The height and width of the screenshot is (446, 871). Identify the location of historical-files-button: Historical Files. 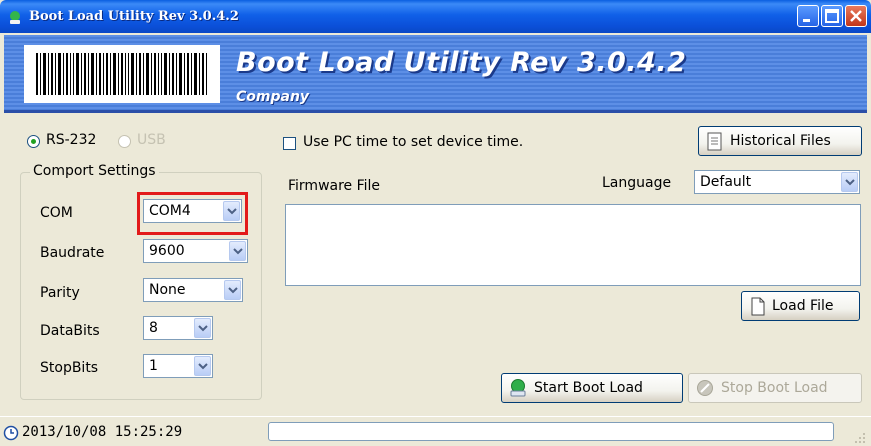
(780, 141).